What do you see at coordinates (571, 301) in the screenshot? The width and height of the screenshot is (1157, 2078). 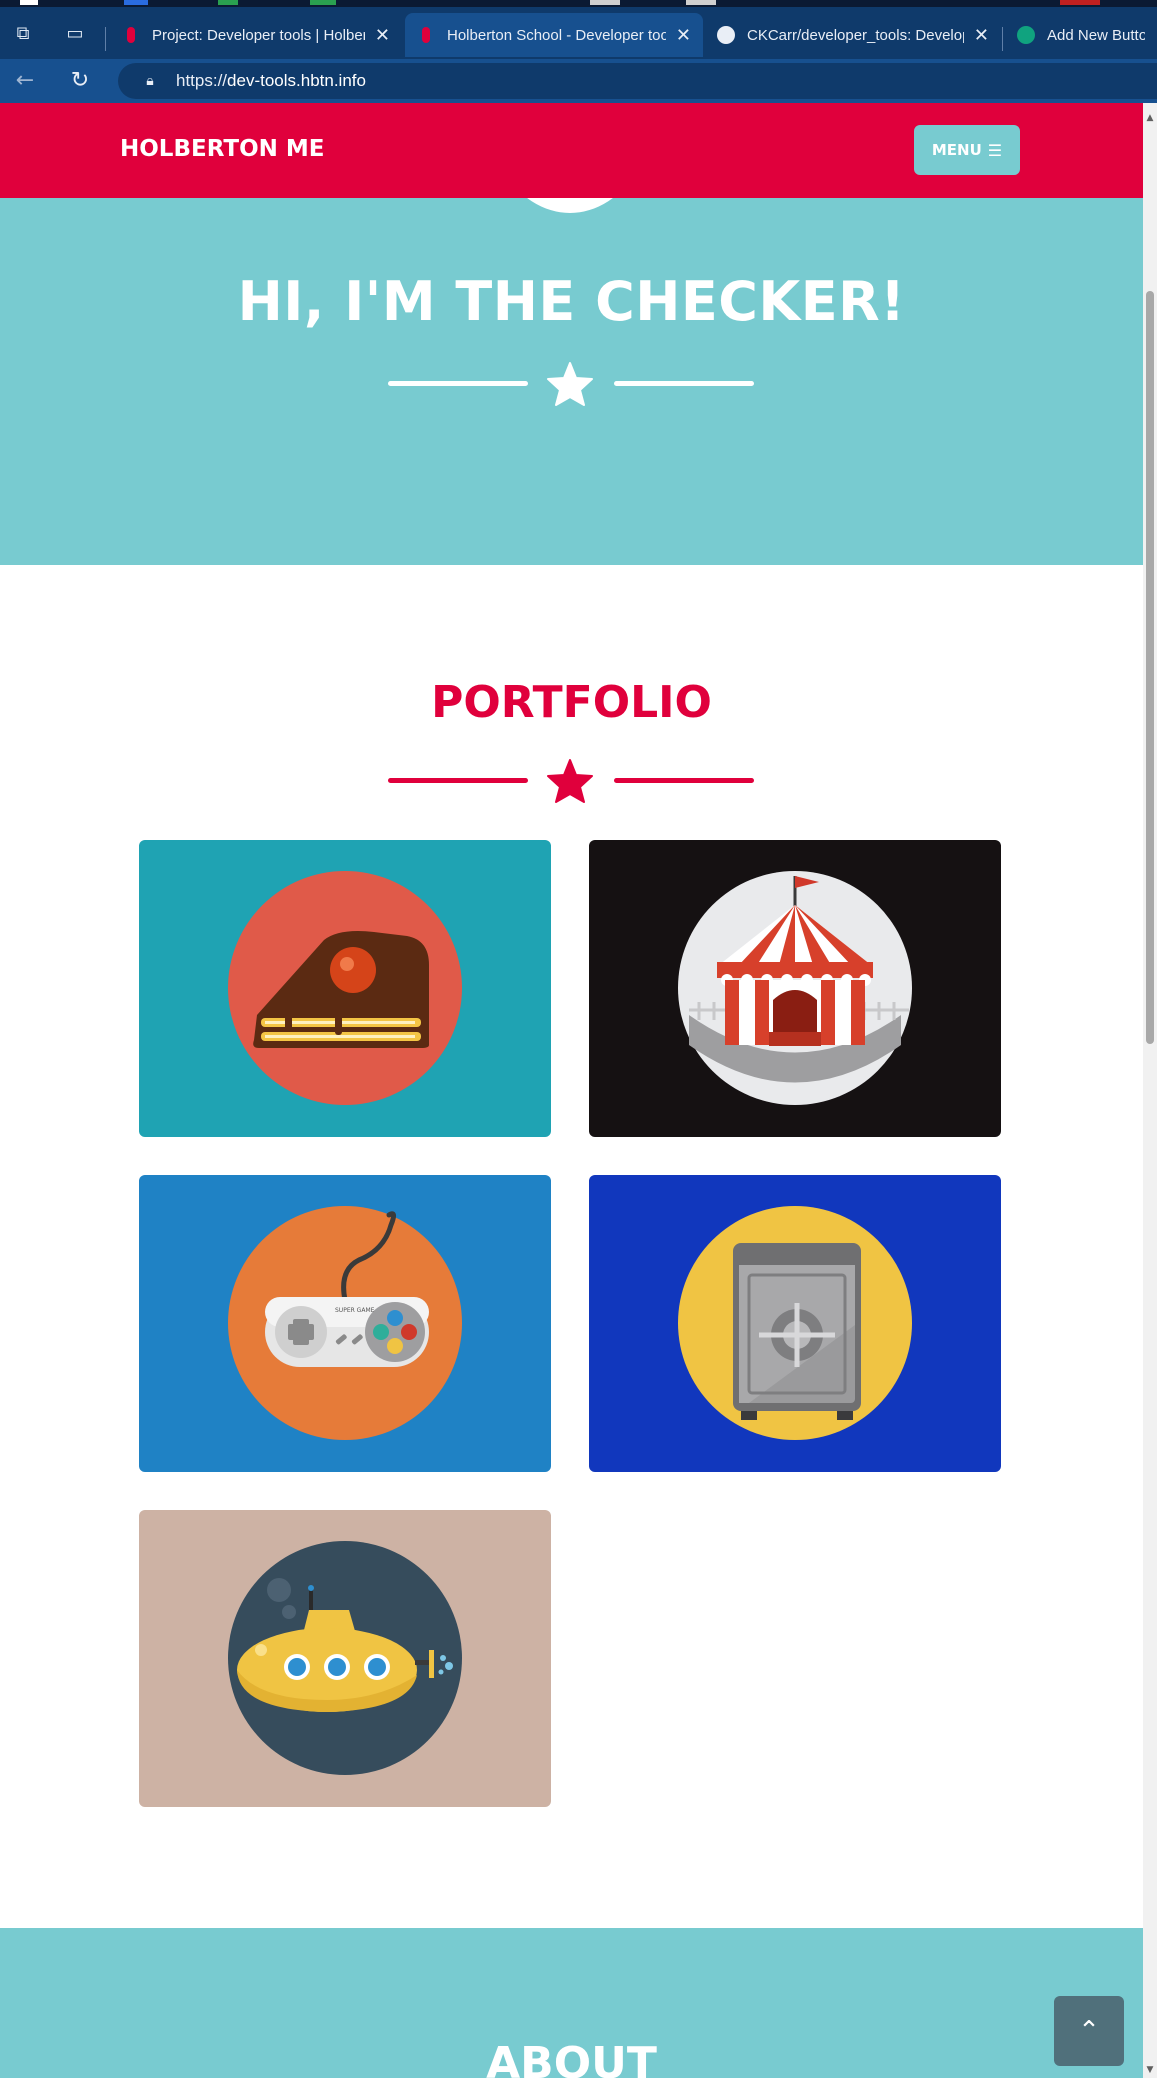 I see `hero-title: HI, I'M THE CHECKER!` at bounding box center [571, 301].